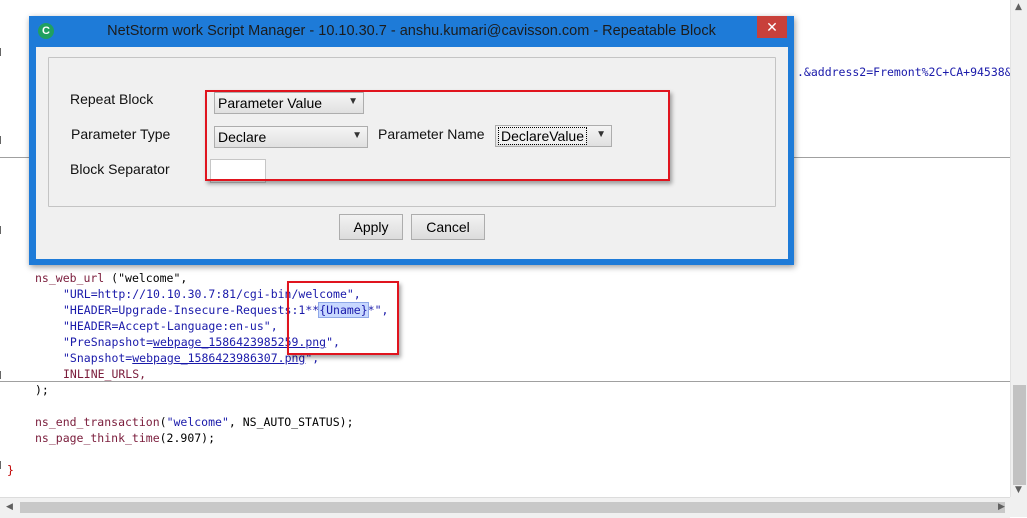  What do you see at coordinates (505, 381) in the screenshot?
I see `separator-line` at bounding box center [505, 381].